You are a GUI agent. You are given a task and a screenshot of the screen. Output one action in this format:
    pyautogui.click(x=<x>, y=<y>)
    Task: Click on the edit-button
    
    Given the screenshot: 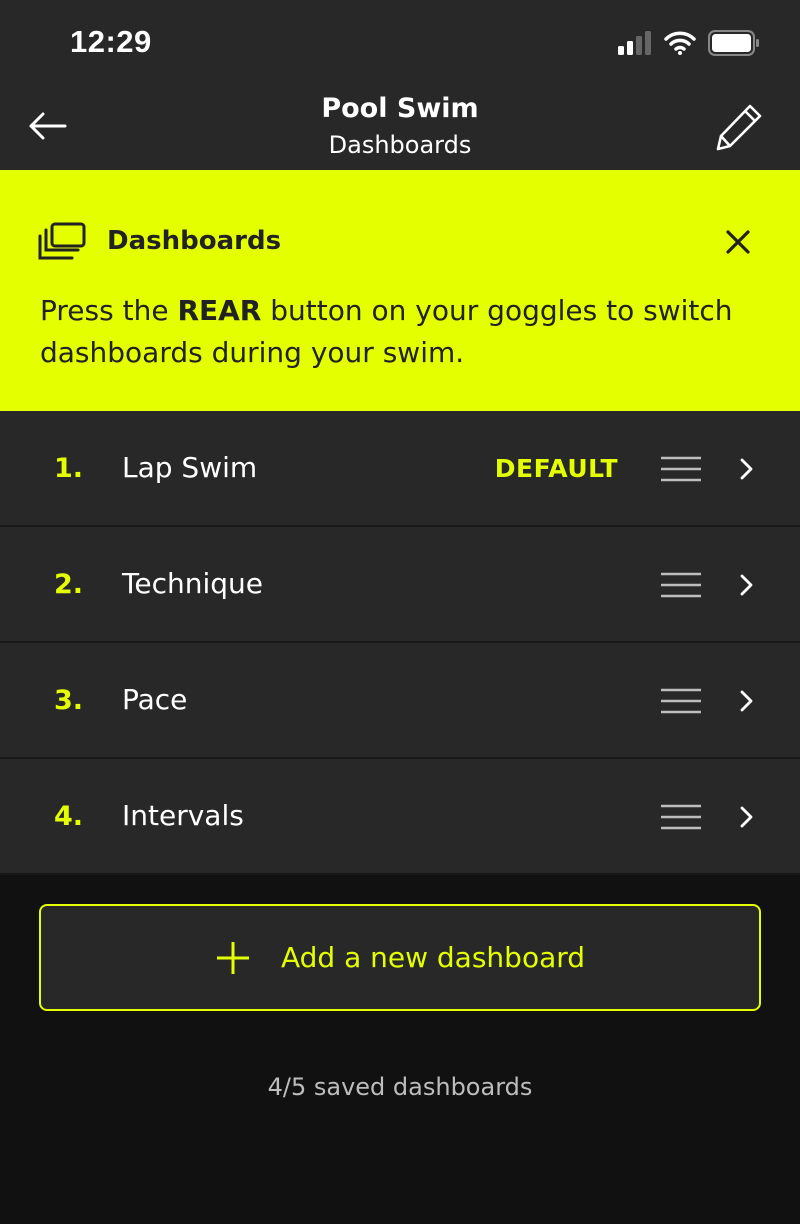 What is the action you would take?
    pyautogui.click(x=739, y=127)
    